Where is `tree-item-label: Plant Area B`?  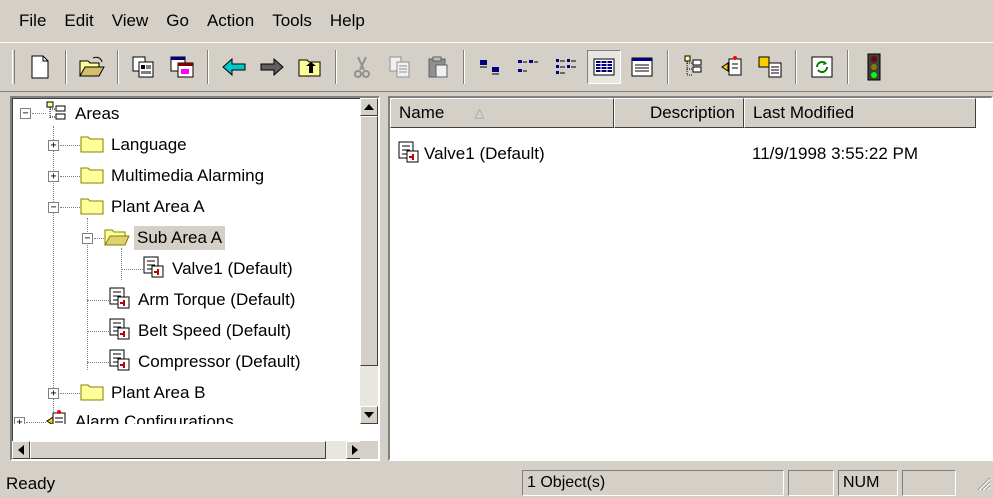 tree-item-label: Plant Area B is located at coordinates (158, 392).